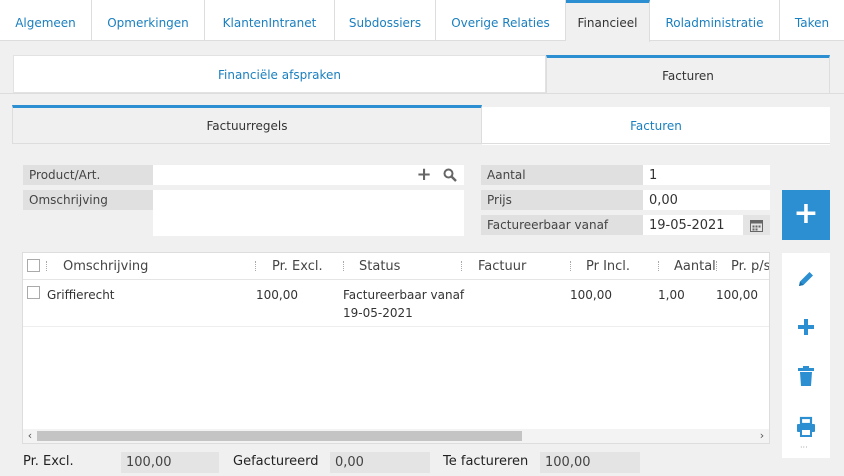 The height and width of the screenshot is (476, 844). Describe the element at coordinates (562, 175) in the screenshot. I see `quantity-label: Aantal` at that location.